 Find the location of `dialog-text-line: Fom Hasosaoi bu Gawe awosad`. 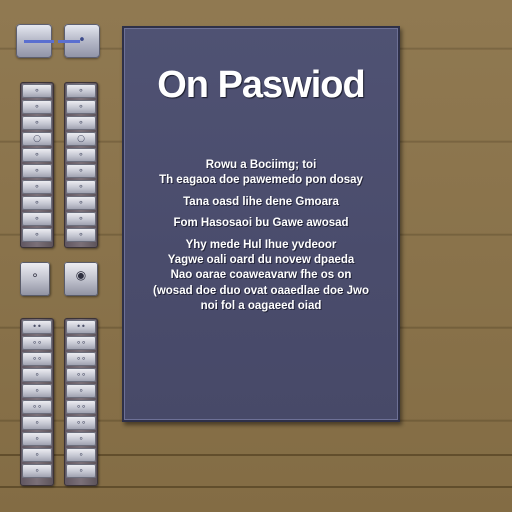

dialog-text-line: Fom Hasosaoi bu Gawe awosad is located at coordinates (261, 223).